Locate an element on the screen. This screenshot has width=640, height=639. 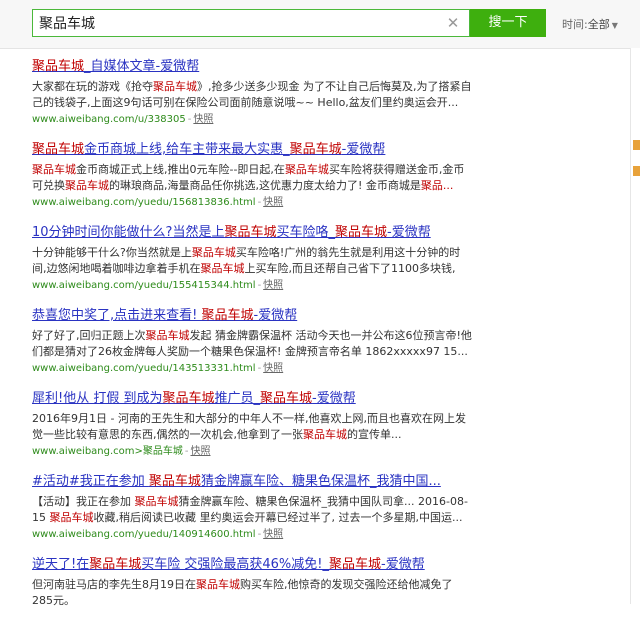
search-input is located at coordinates (239, 23).